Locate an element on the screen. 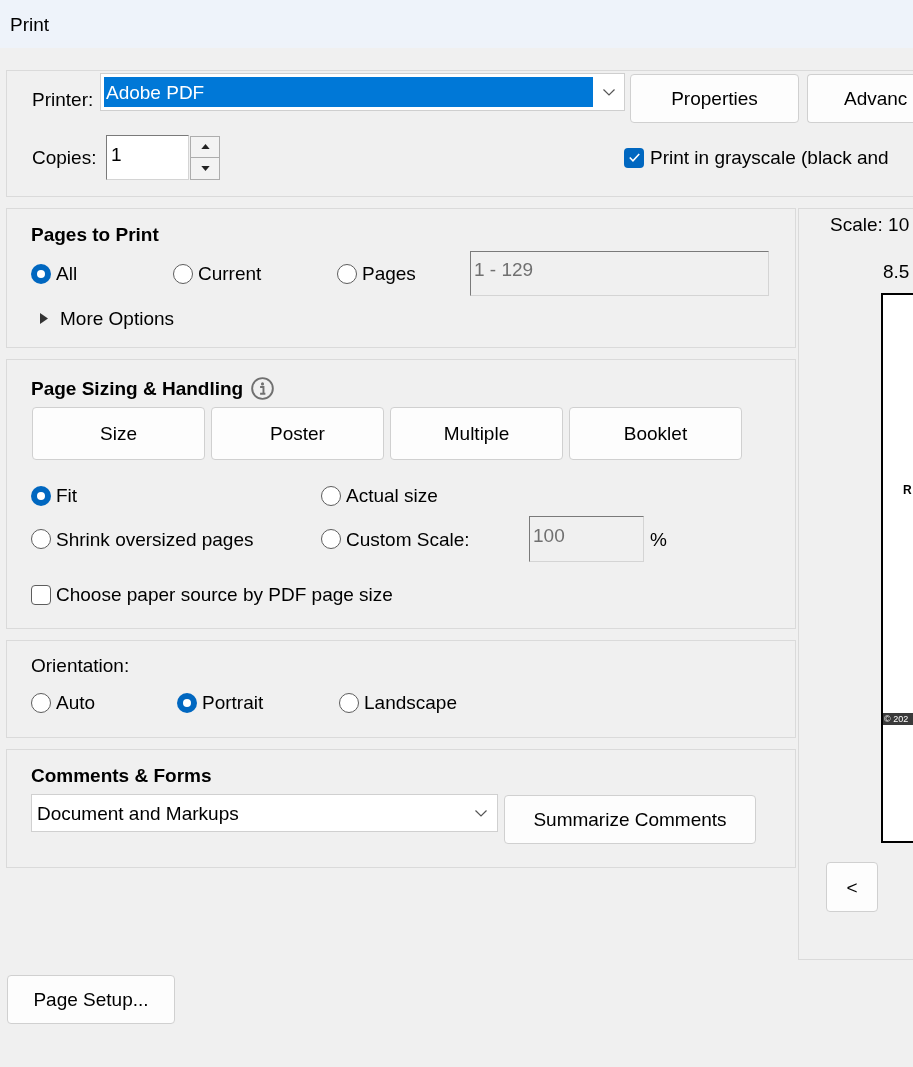 The image size is (913, 1067). comments-select: Document and Markups is located at coordinates (264, 813).